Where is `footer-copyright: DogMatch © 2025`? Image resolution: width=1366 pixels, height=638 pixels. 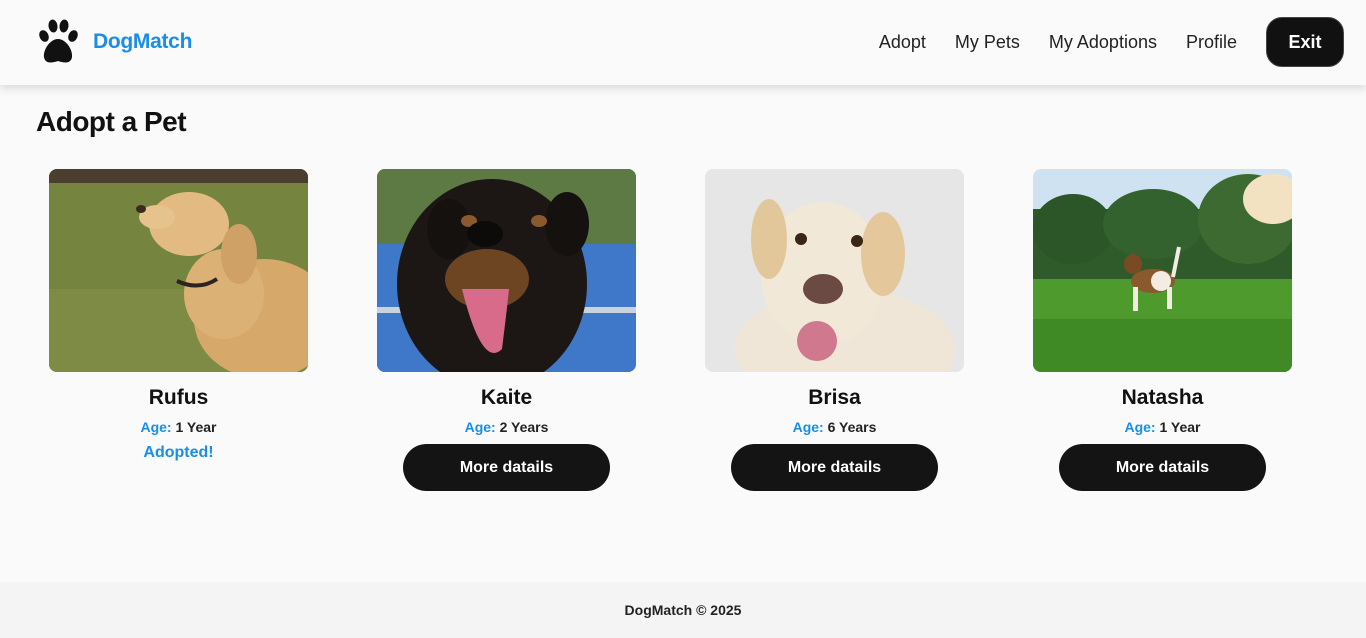
footer-copyright: DogMatch © 2025 is located at coordinates (683, 610).